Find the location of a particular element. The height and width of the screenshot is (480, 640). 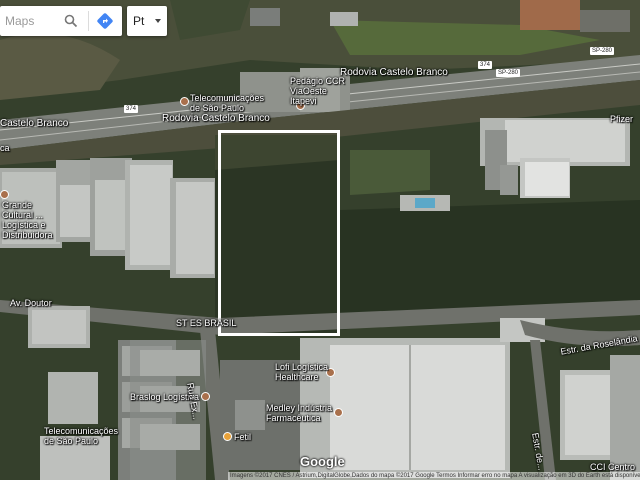

road-label-rodovia-top: Rodovia Castelo Branco is located at coordinates (394, 72).